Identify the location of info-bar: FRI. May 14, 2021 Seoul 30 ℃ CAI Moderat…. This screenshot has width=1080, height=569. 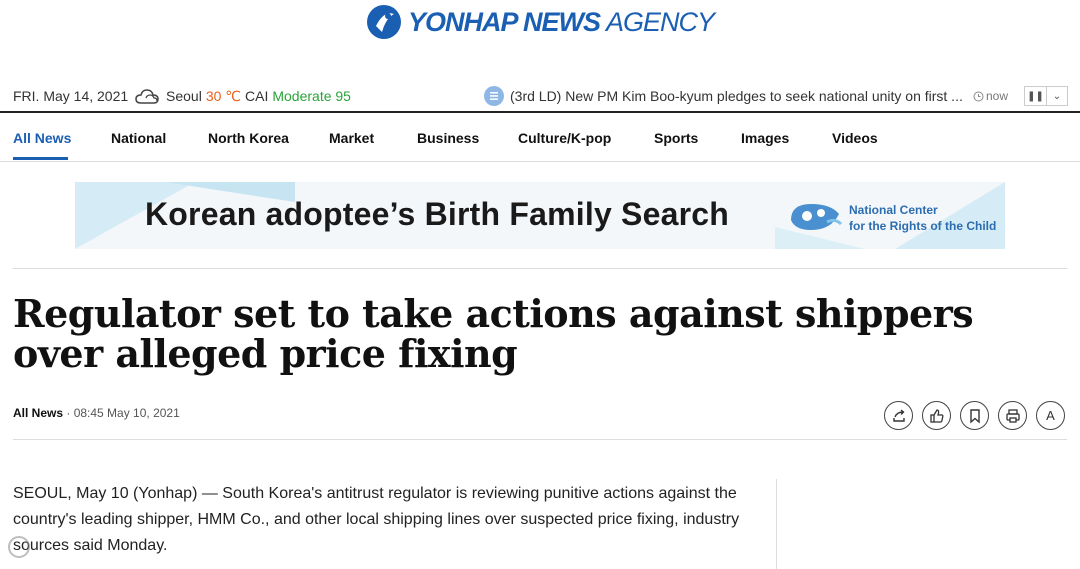
(540, 96).